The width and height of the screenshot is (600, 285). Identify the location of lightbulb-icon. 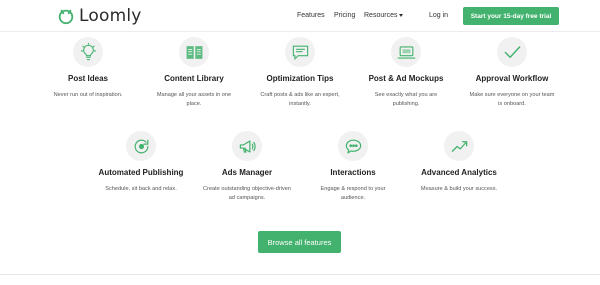
(88, 51).